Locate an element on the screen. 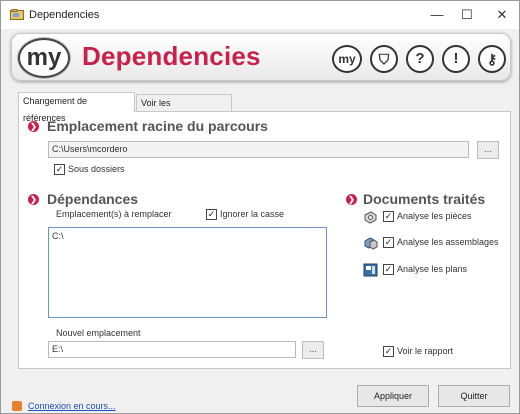 The height and width of the screenshot is (414, 520). header-banner: my Dependencies my ⛉ ? ! ⚷ is located at coordinates (261, 57).